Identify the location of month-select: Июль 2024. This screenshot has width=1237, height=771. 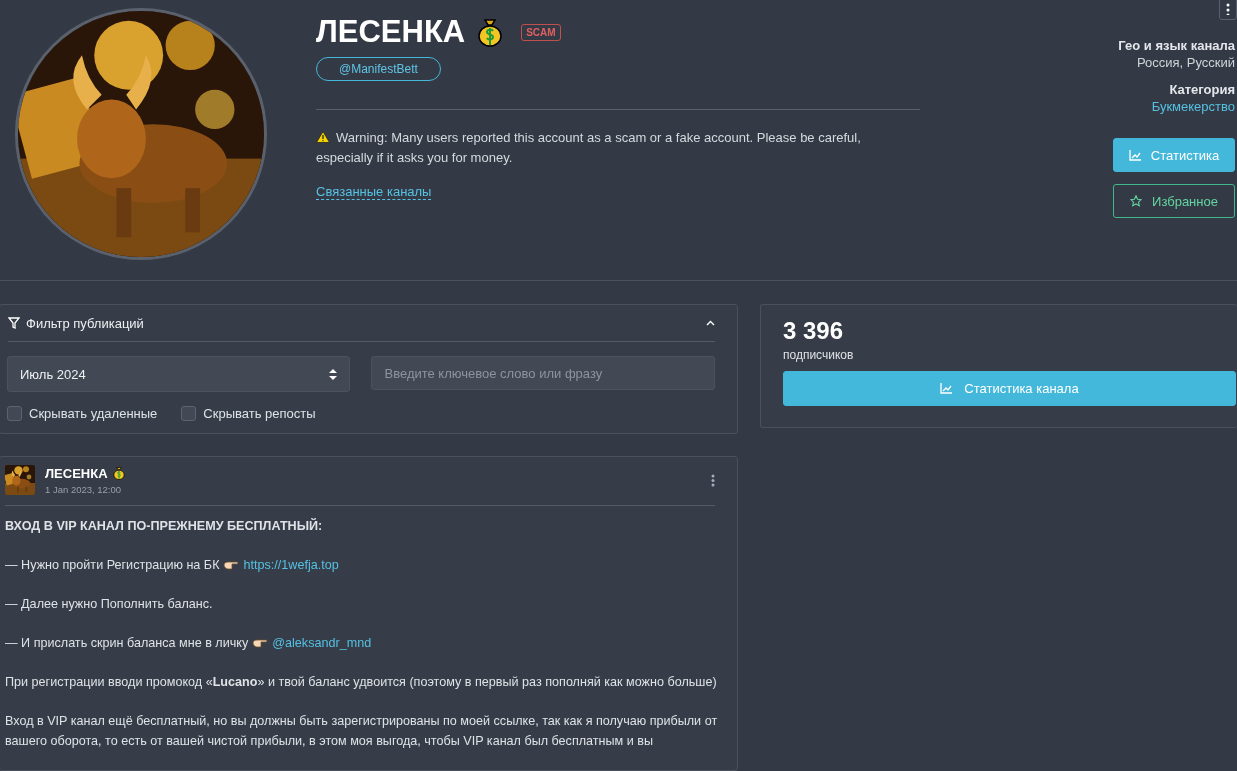
(178, 374).